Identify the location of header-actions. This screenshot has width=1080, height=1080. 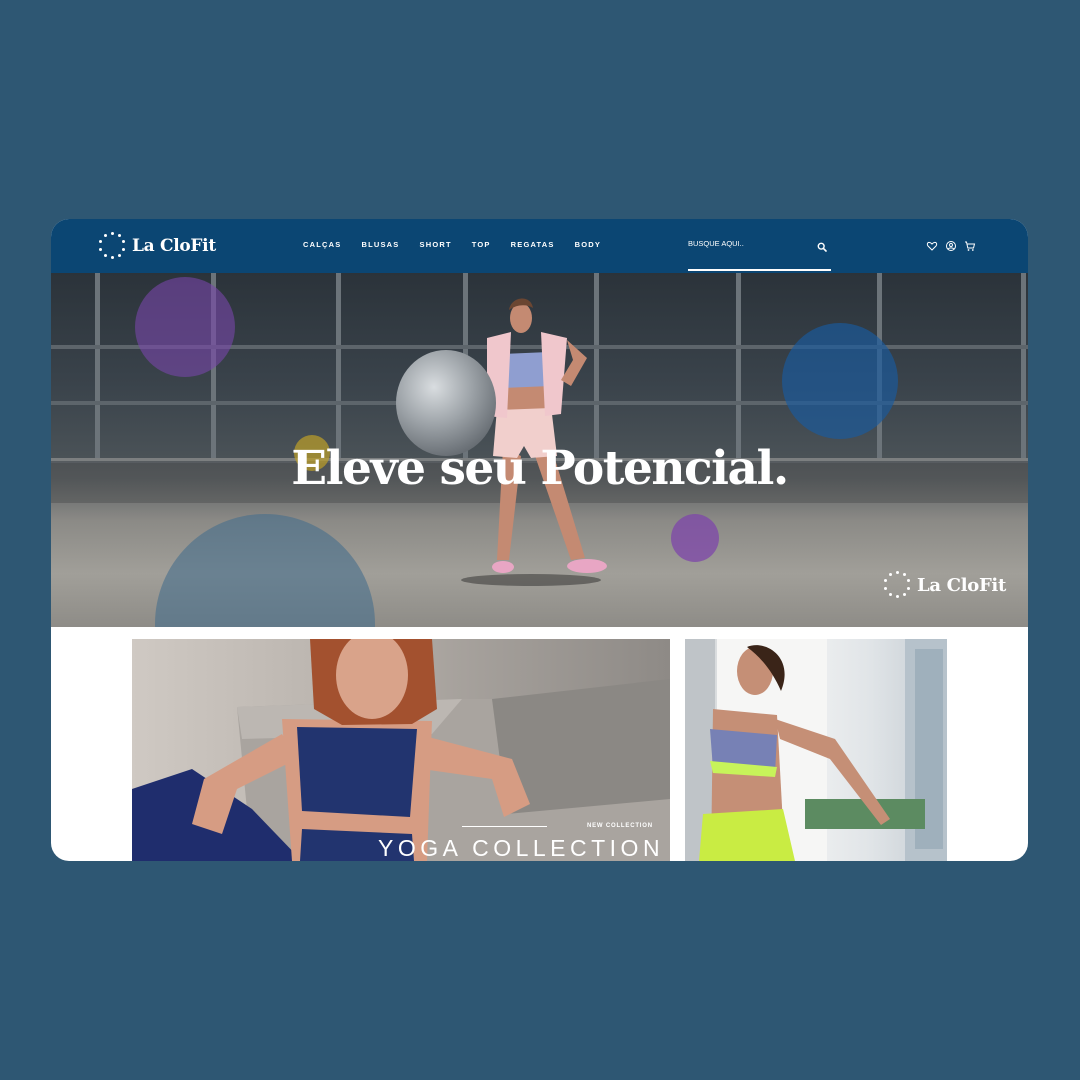
(951, 246).